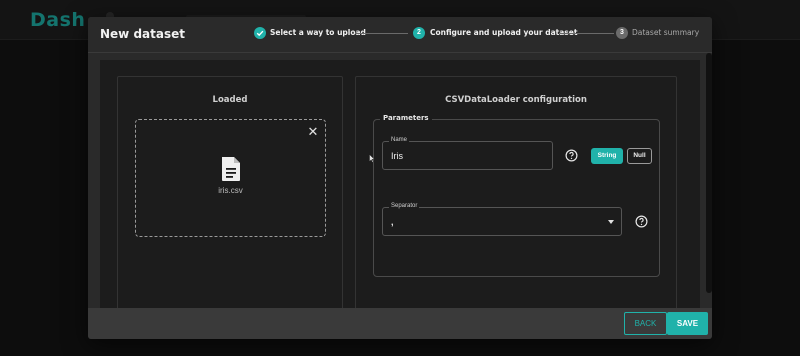  What do you see at coordinates (504, 32) in the screenshot?
I see `step-2-label: Configure and upload your dataset` at bounding box center [504, 32].